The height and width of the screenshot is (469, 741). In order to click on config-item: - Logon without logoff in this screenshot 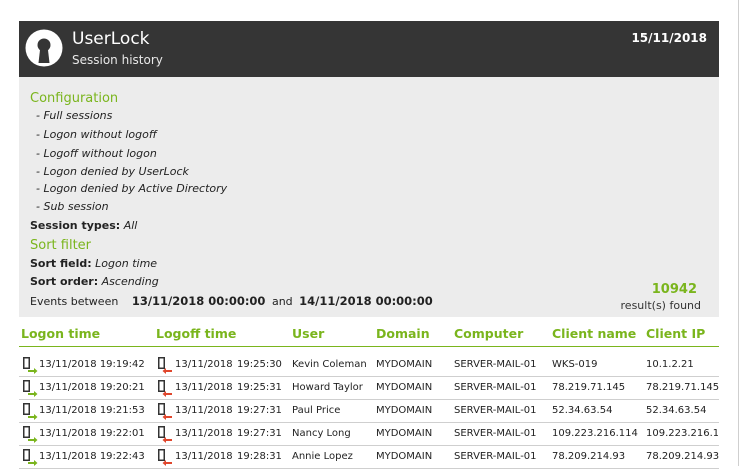, I will do `click(96, 134)`.